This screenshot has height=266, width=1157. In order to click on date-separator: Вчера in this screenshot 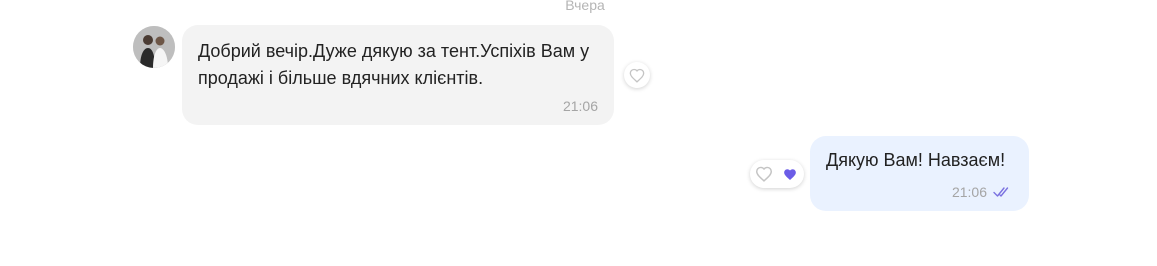, I will do `click(585, 6)`.